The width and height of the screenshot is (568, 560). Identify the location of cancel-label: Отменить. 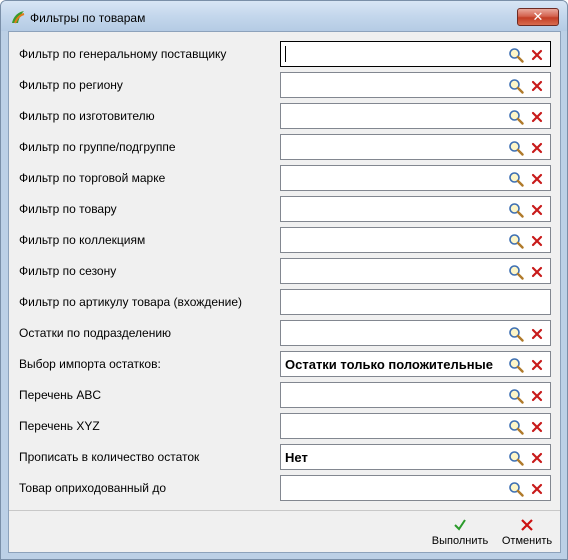
(527, 541).